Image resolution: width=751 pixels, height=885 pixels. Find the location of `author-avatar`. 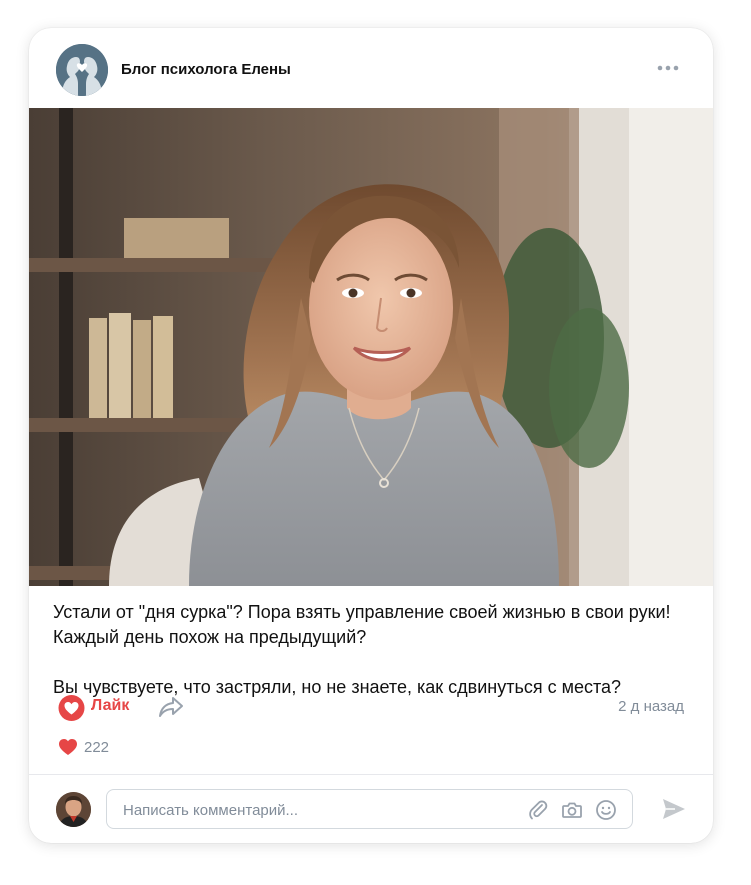

author-avatar is located at coordinates (82, 70).